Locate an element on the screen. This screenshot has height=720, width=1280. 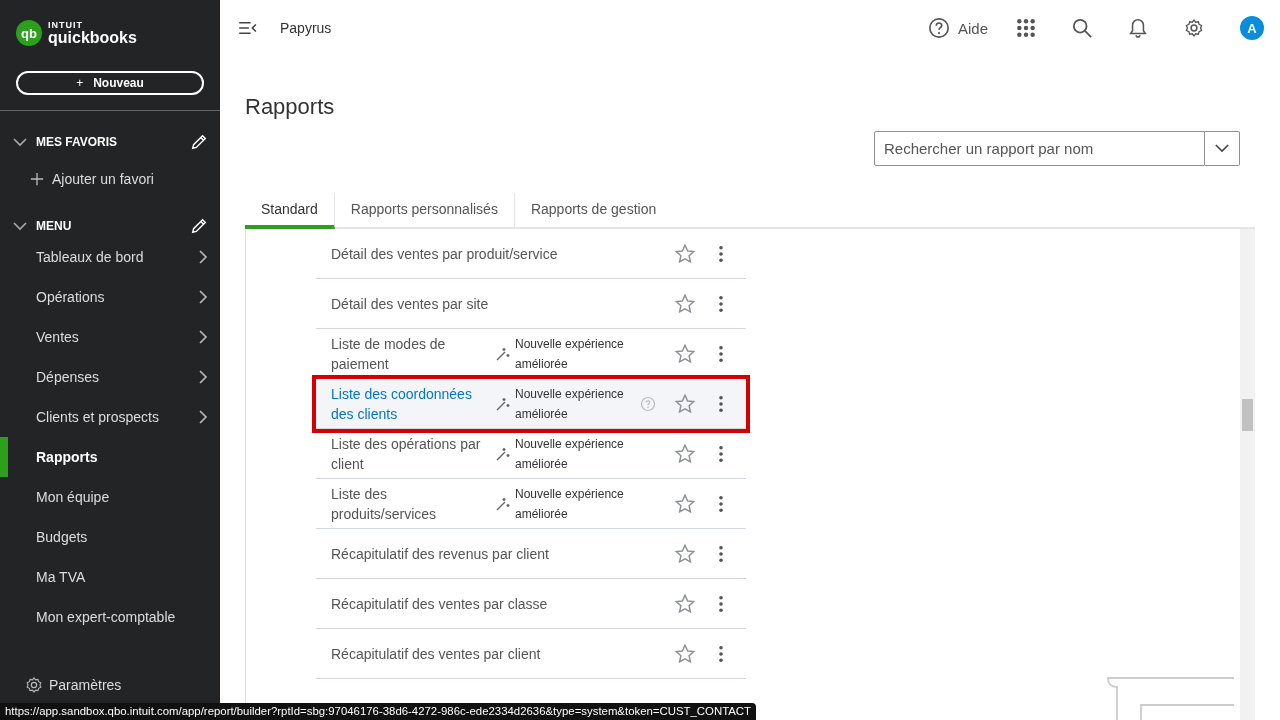
report-link: Liste de modes de paiement is located at coordinates (411, 353).